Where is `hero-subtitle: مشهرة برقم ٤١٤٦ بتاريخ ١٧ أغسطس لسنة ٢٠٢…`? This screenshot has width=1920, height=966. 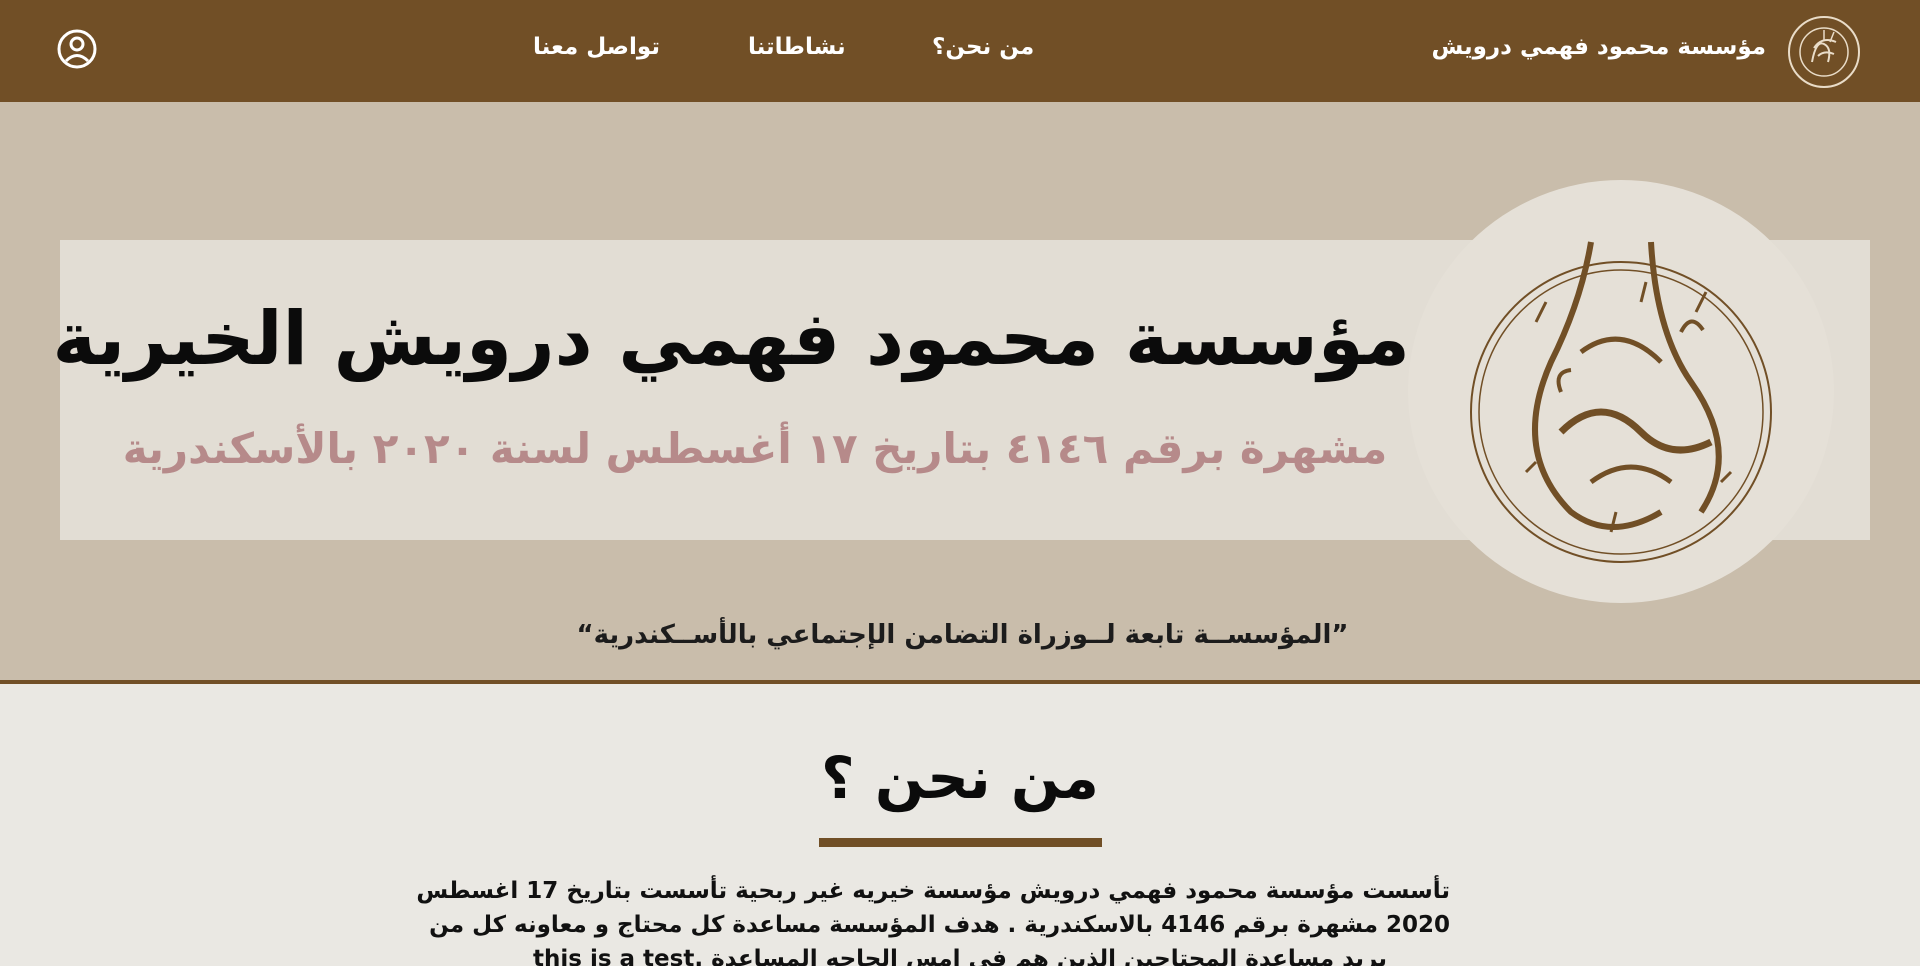 hero-subtitle: مشهرة برقم ٤١٤٦ بتاريخ ١٧ أغسطس لسنة ٢٠٢… is located at coordinates (755, 448).